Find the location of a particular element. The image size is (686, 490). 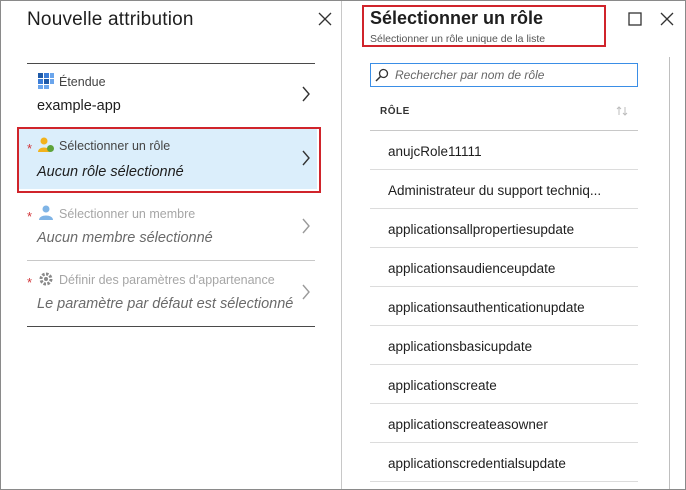

membership-settings-value: Le paramètre par défaut est sélectionné is located at coordinates (165, 304).